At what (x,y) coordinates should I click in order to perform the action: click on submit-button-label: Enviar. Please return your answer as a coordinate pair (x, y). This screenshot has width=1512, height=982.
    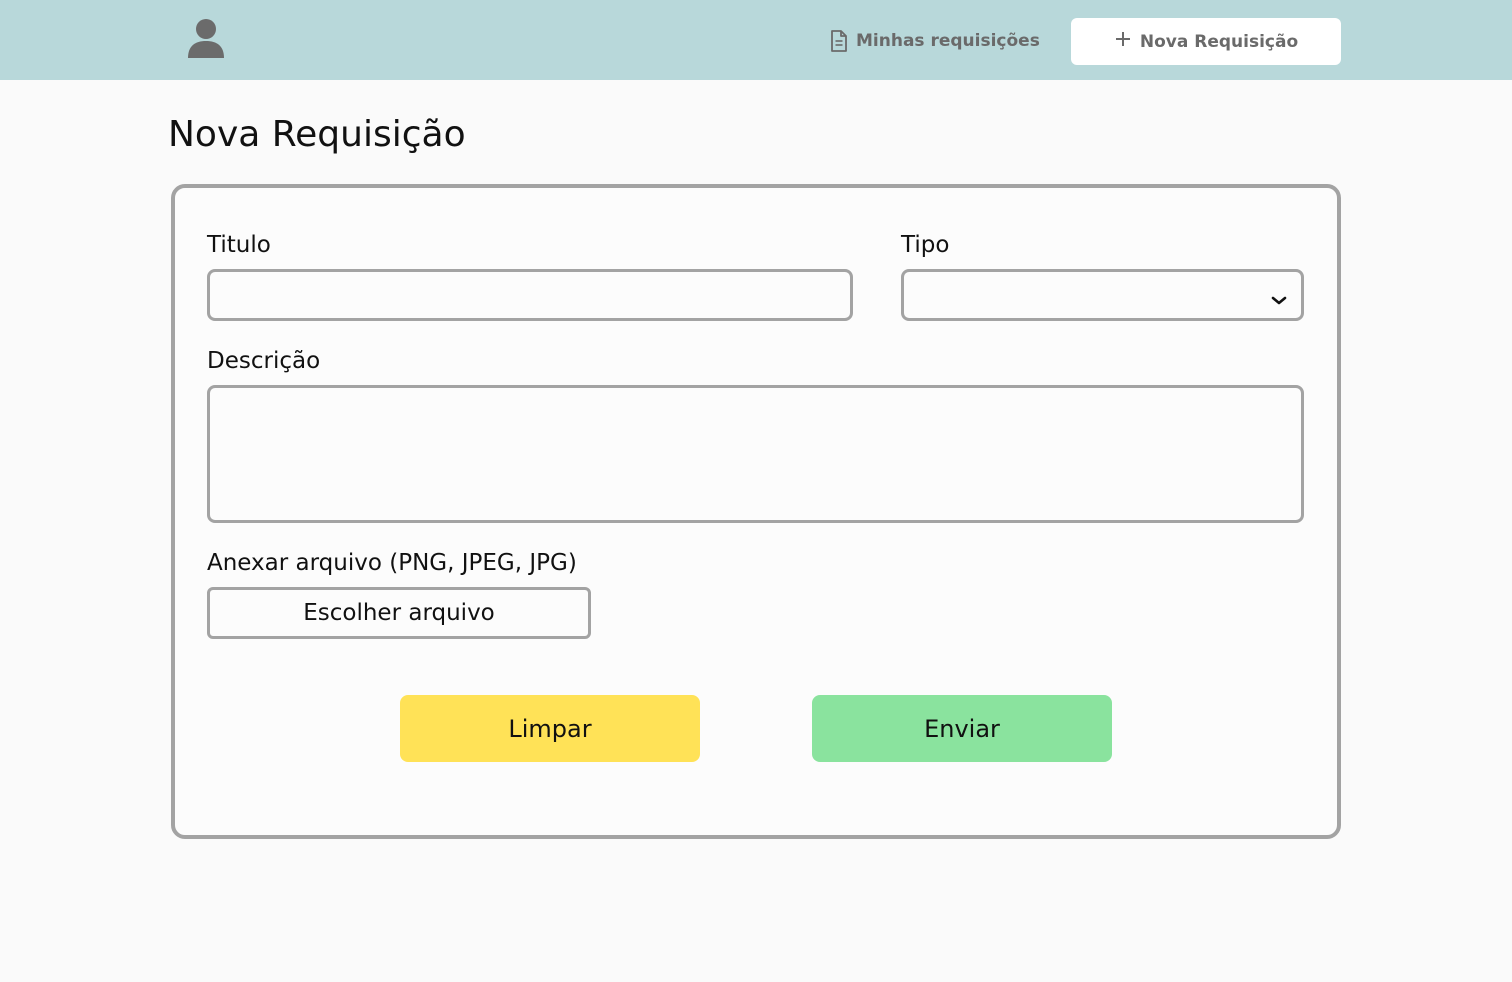
    Looking at the image, I should click on (962, 728).